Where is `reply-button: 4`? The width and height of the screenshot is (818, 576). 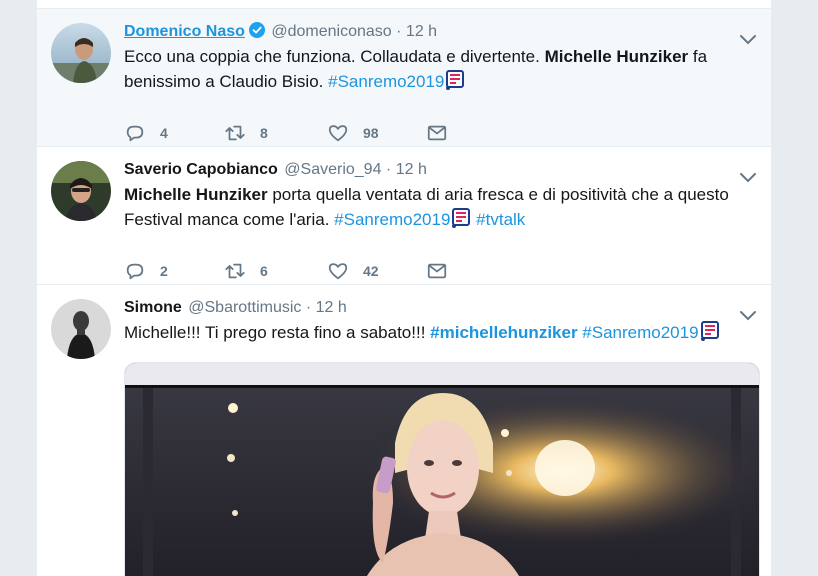 reply-button: 4 is located at coordinates (146, 133).